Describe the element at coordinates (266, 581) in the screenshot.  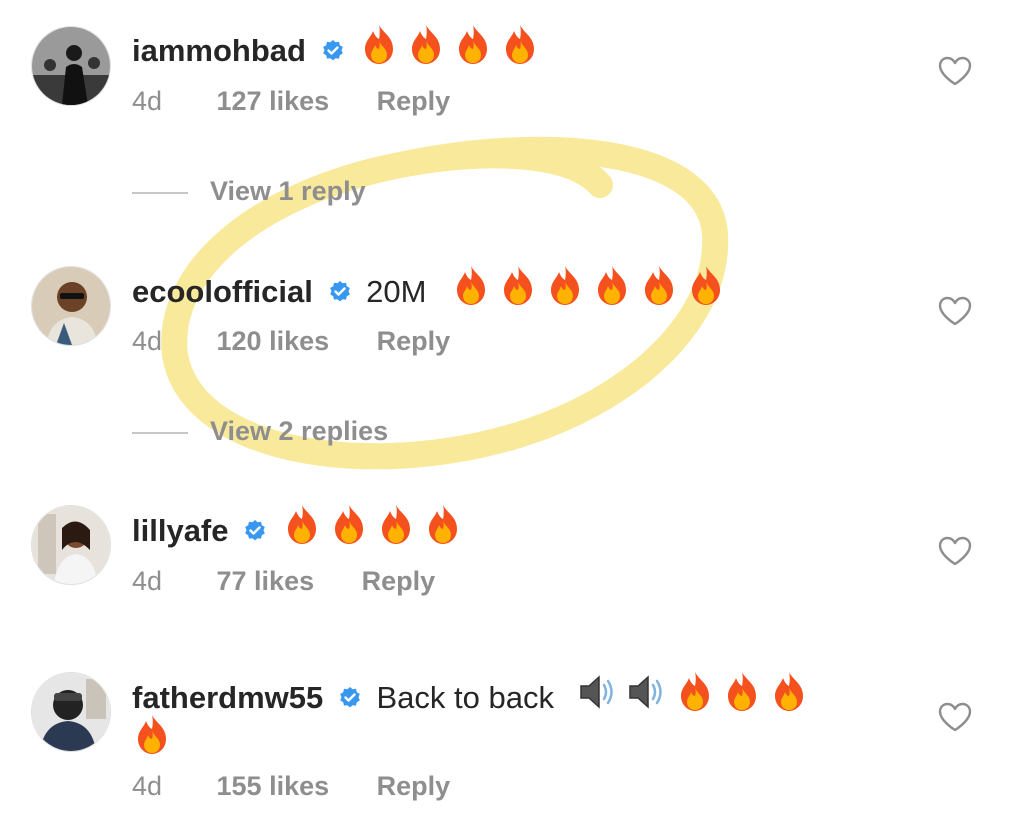
I see `likes-count: 77 likes` at that location.